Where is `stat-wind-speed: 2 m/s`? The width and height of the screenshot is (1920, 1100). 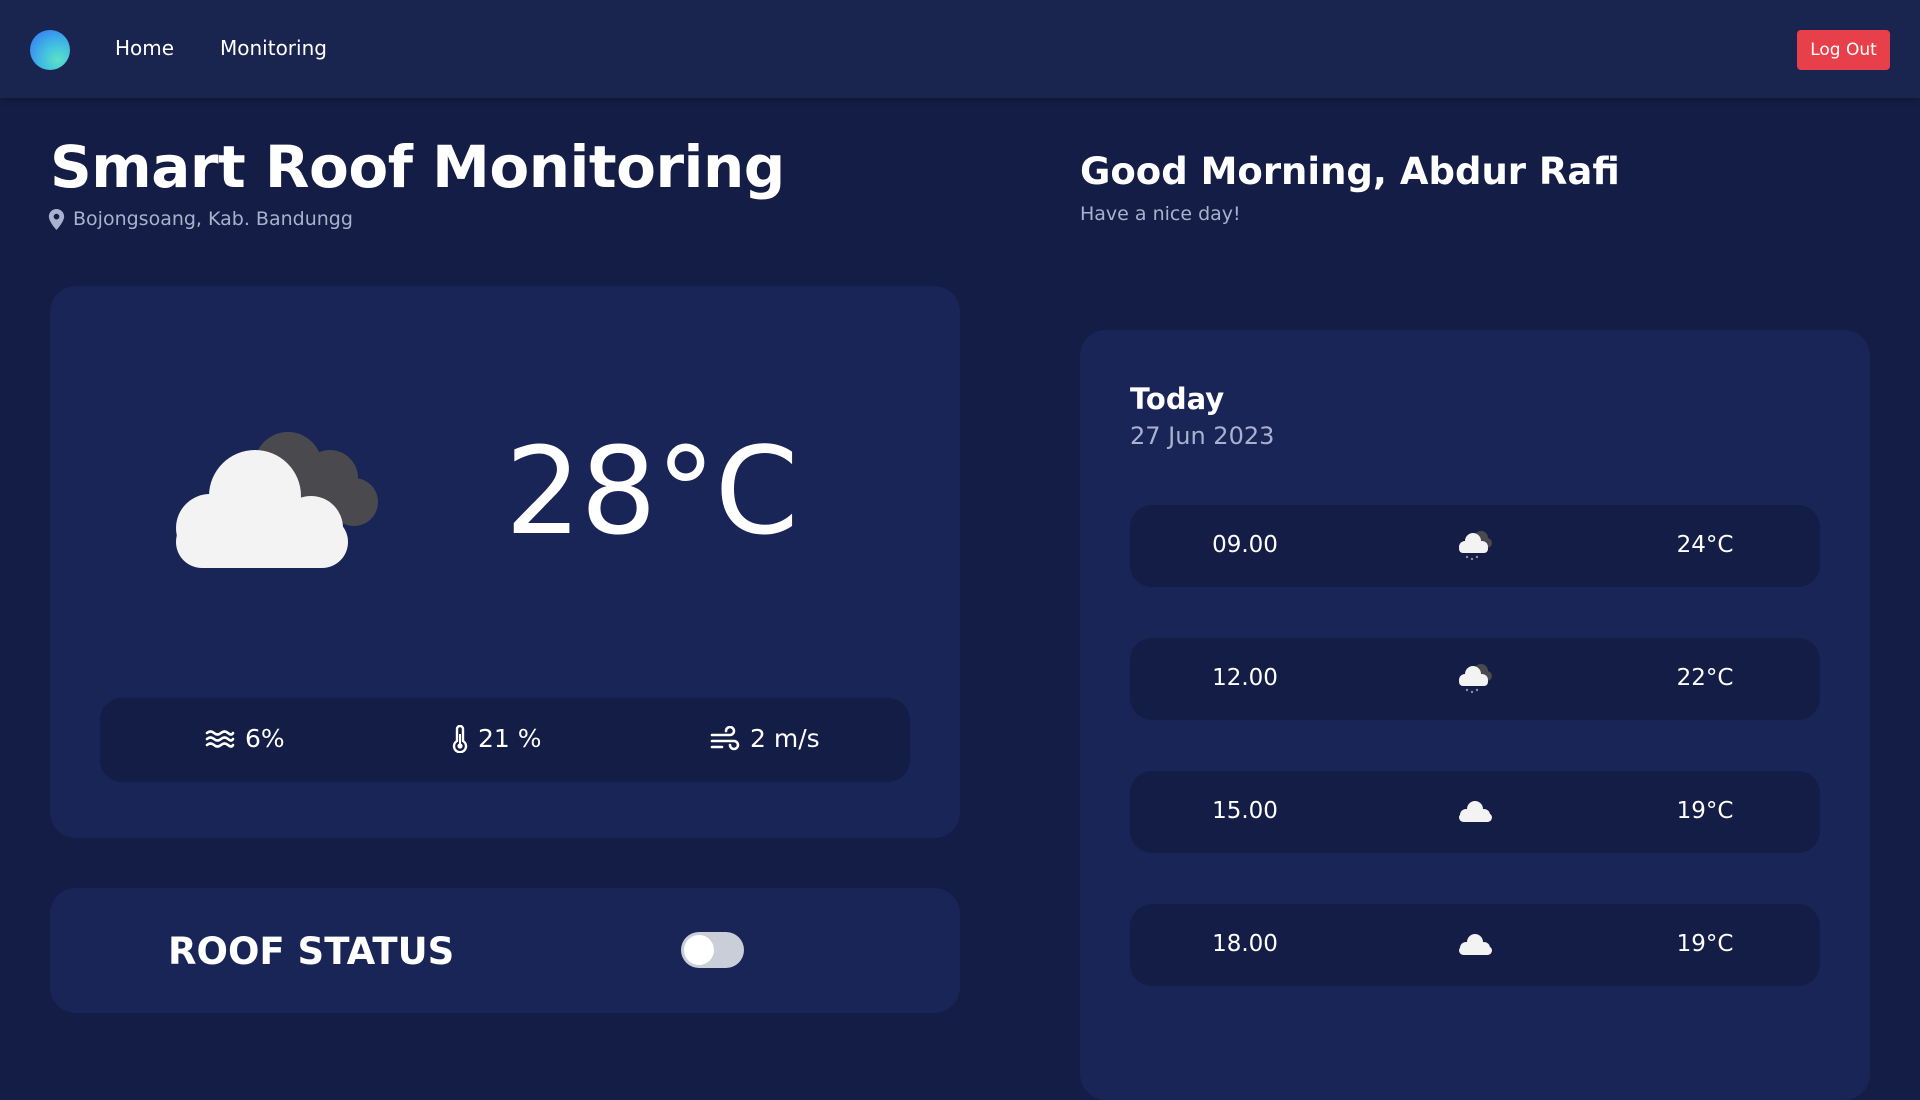 stat-wind-speed: 2 m/s is located at coordinates (765, 738).